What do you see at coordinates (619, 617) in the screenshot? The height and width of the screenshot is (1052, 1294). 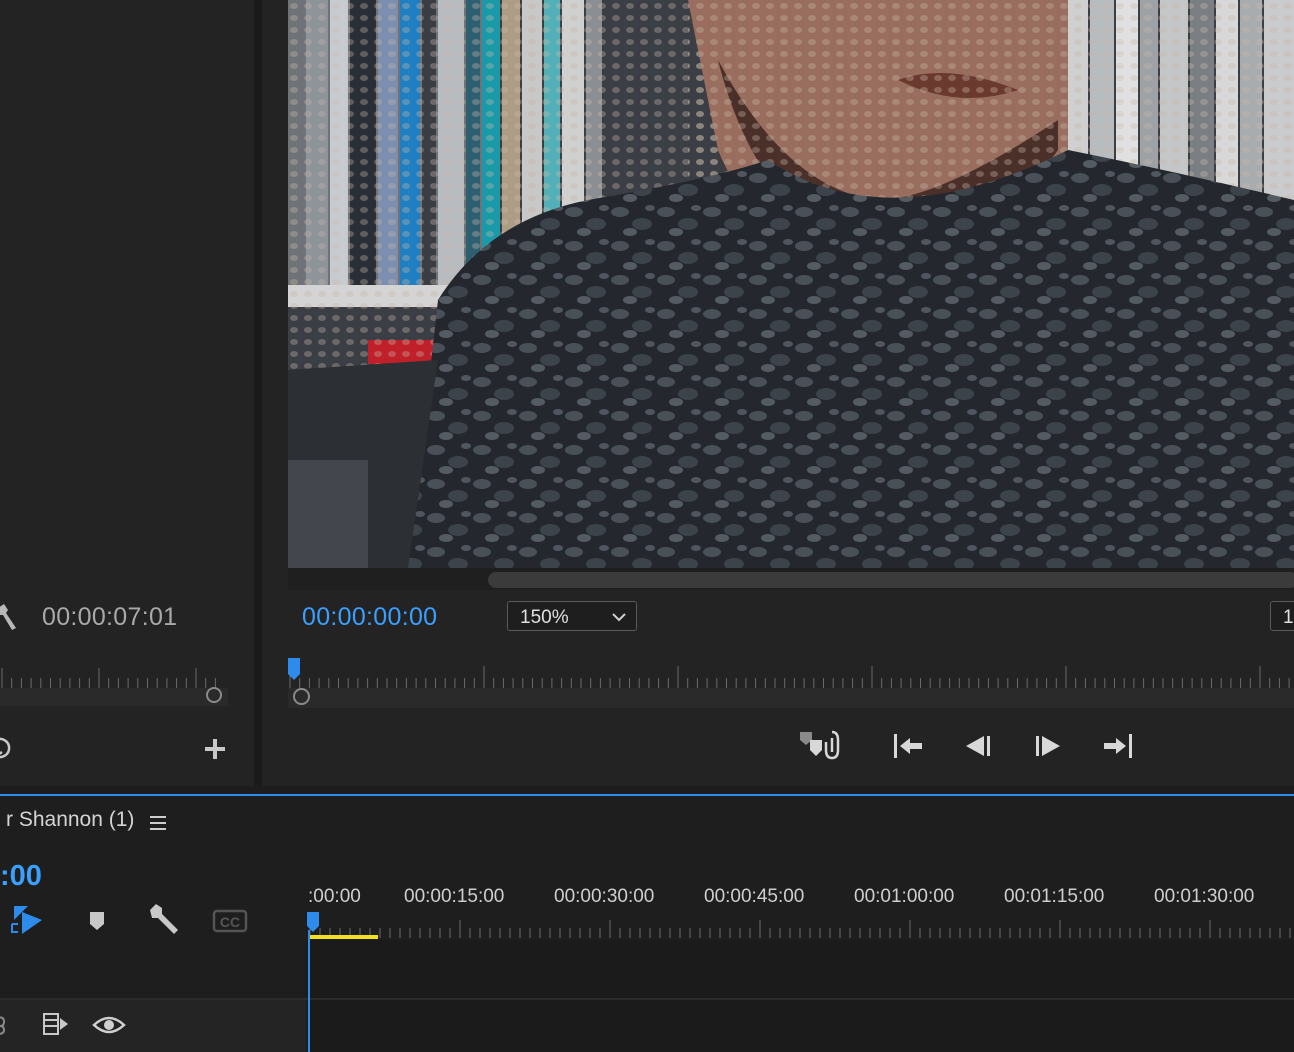 I see `chevron-down-icon` at bounding box center [619, 617].